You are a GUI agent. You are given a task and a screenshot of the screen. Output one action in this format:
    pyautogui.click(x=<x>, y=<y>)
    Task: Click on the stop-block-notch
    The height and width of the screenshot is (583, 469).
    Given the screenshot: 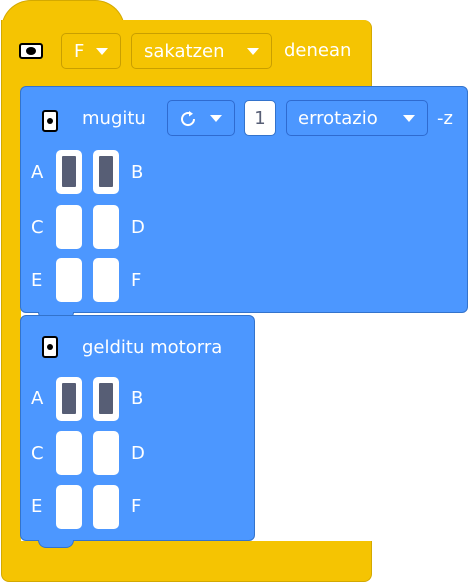 What is the action you would take?
    pyautogui.click(x=56, y=544)
    